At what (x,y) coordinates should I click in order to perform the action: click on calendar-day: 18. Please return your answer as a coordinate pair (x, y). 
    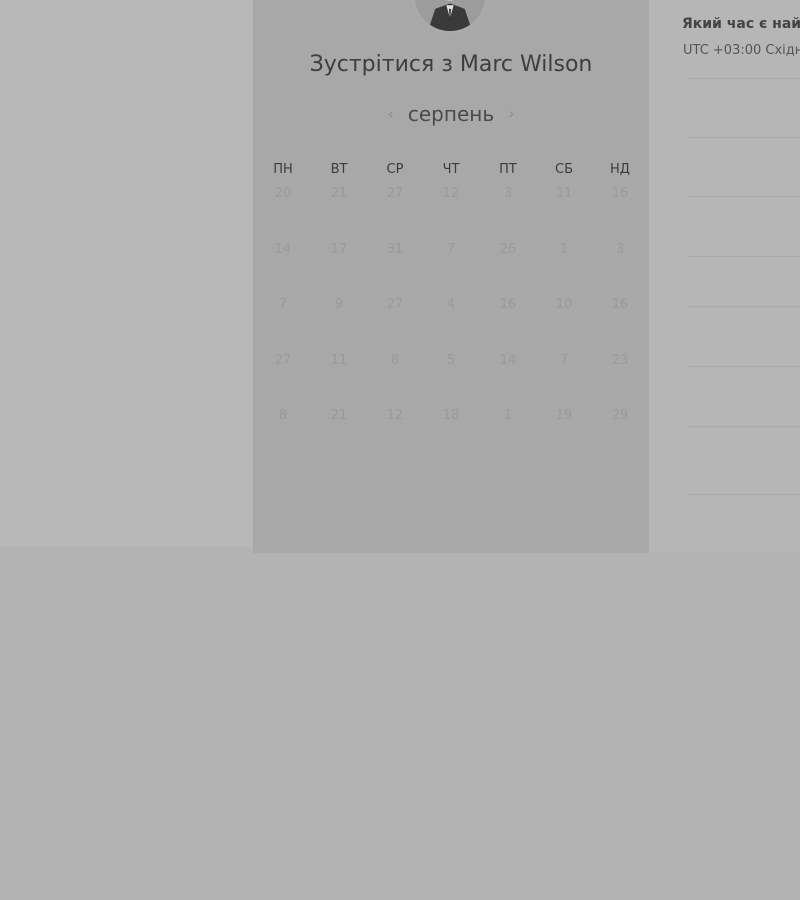
    Looking at the image, I should click on (451, 415).